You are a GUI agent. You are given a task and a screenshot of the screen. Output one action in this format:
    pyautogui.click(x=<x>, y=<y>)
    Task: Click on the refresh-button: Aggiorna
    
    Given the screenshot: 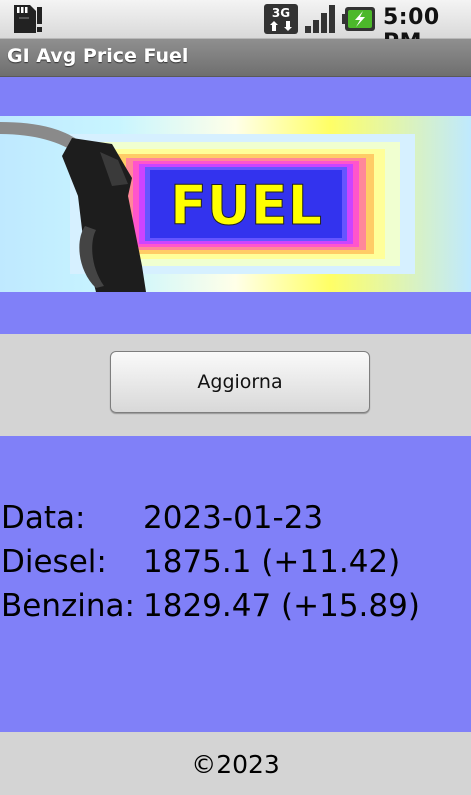 What is the action you would take?
    pyautogui.click(x=240, y=382)
    